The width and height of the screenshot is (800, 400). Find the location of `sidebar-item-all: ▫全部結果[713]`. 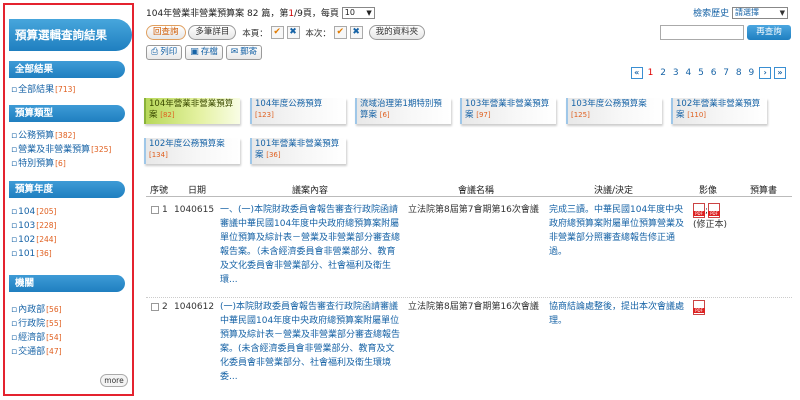

sidebar-item-all: ▫全部結果[713] is located at coordinates (71, 90).